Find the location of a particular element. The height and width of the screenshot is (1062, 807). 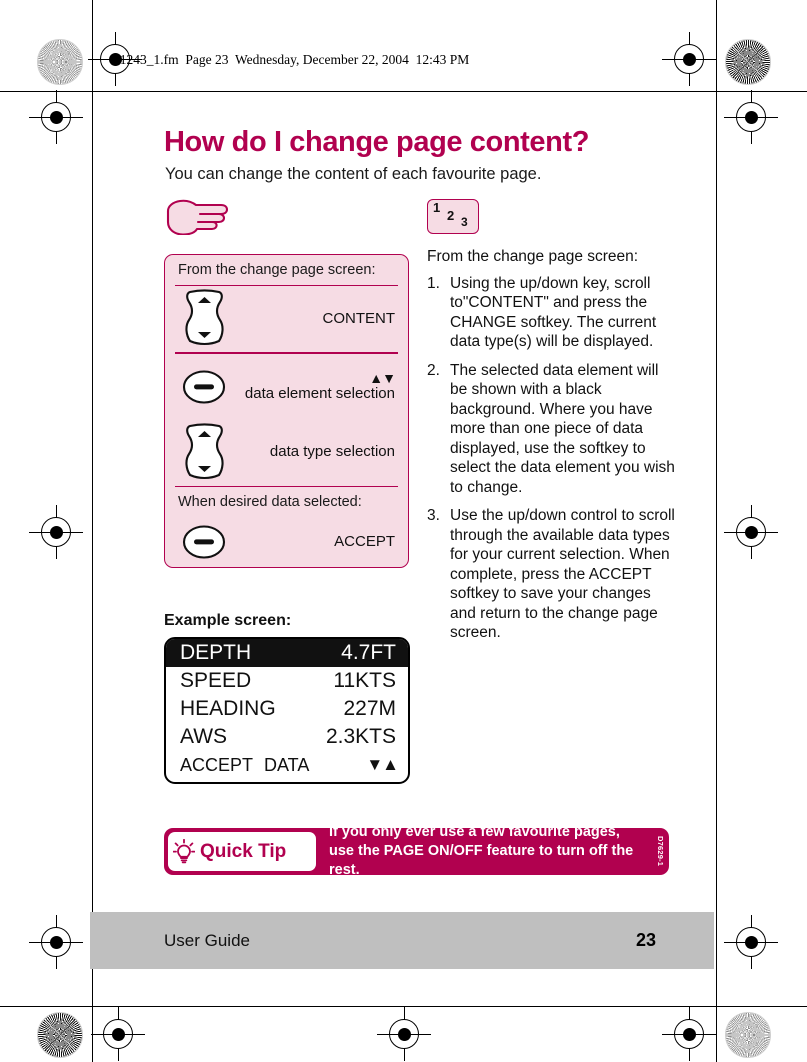

softkey-updown-arrows-icon: ▼▲ is located at coordinates (382, 765).